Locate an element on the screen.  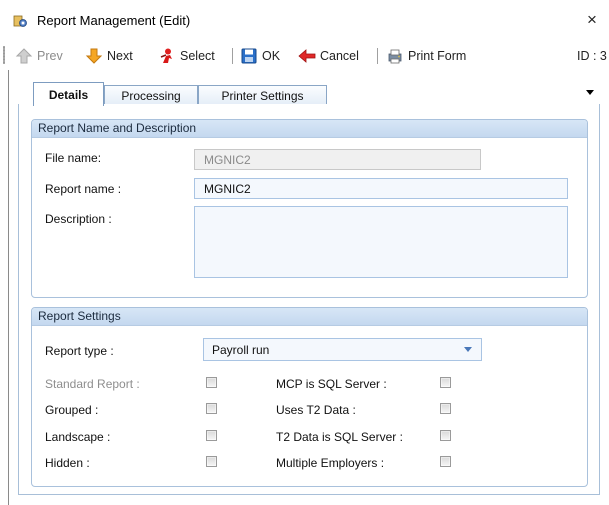
report-name-label: Report name : is located at coordinates (83, 189).